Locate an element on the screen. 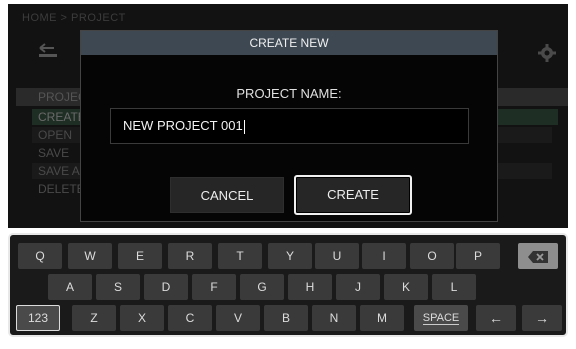  key-s: S is located at coordinates (118, 287).